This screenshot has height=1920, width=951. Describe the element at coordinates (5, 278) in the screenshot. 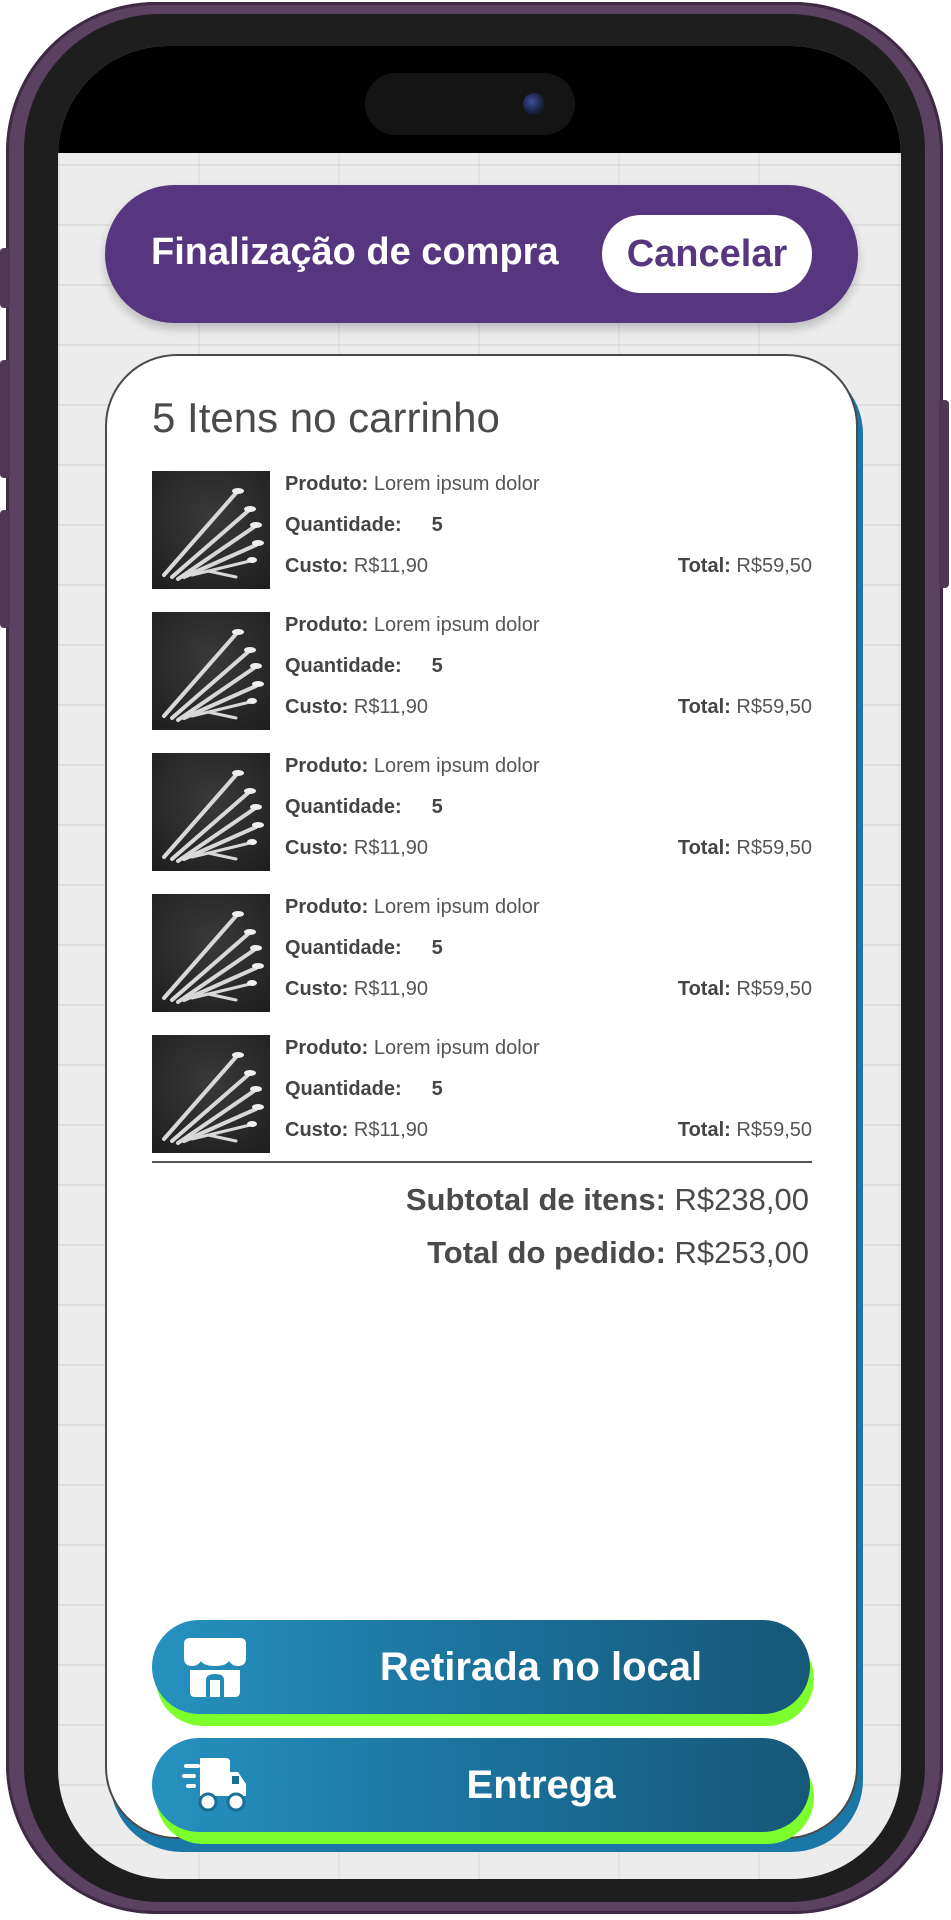

I see `action-button` at that location.